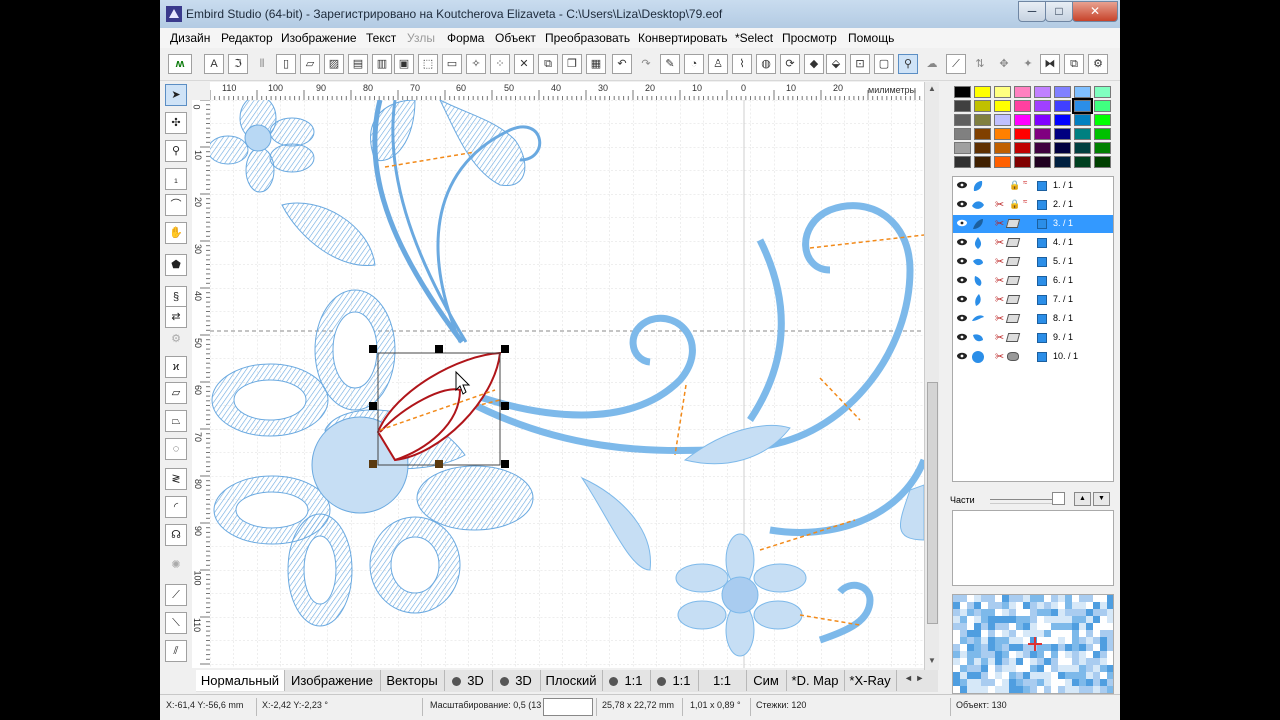 The width and height of the screenshot is (1280, 720). Describe the element at coordinates (180, 64) in the screenshot. I see `stitch-preview-icon: ʍ` at that location.